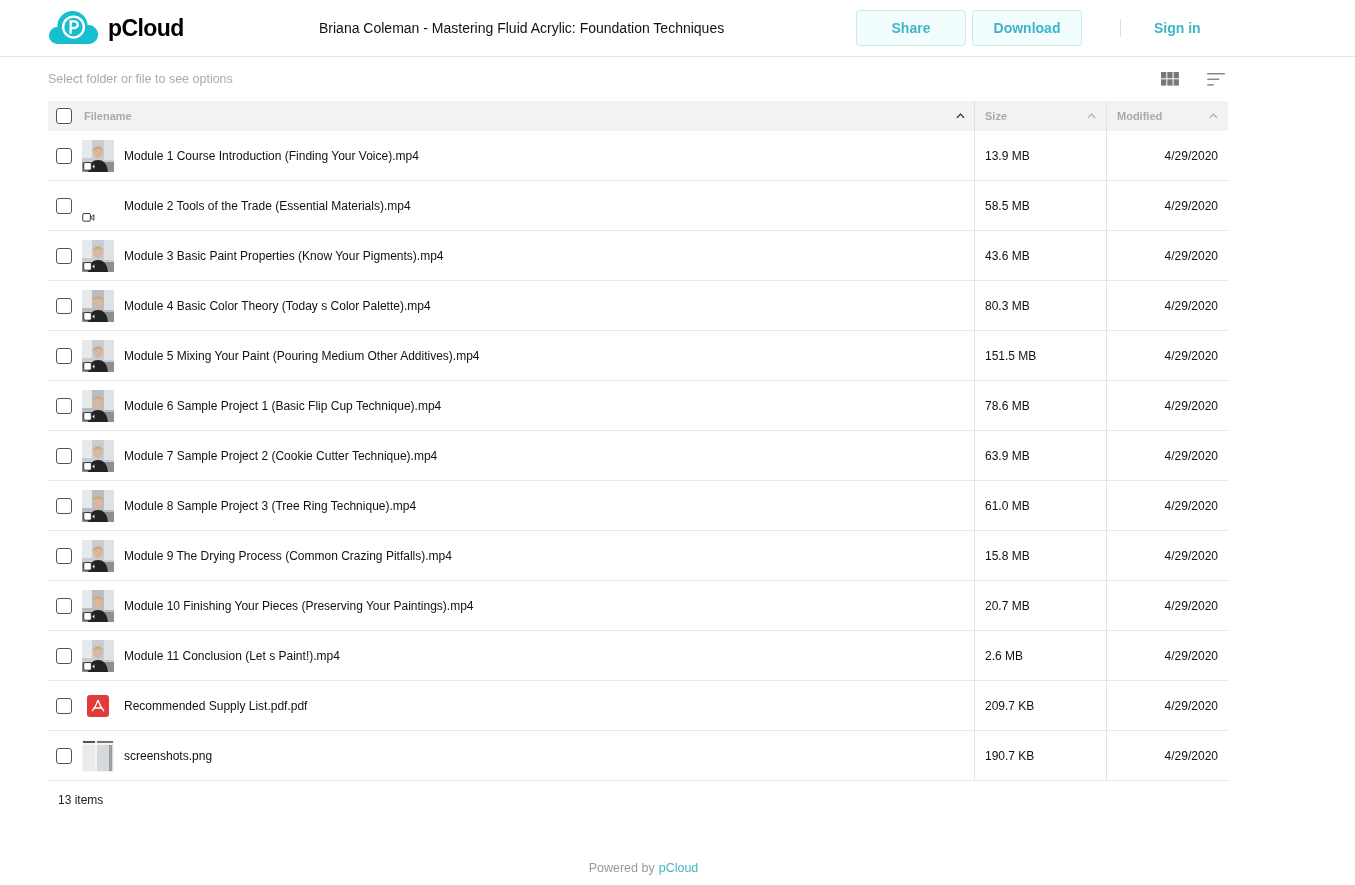  What do you see at coordinates (168, 755) in the screenshot?
I see `file-name: screenshots.png` at bounding box center [168, 755].